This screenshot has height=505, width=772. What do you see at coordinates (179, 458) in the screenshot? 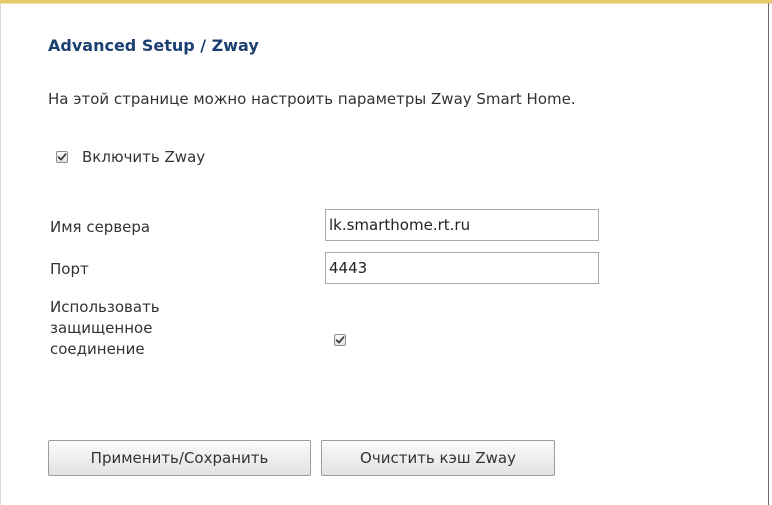
I see `apply-save-button: Применить/Сохранить` at bounding box center [179, 458].